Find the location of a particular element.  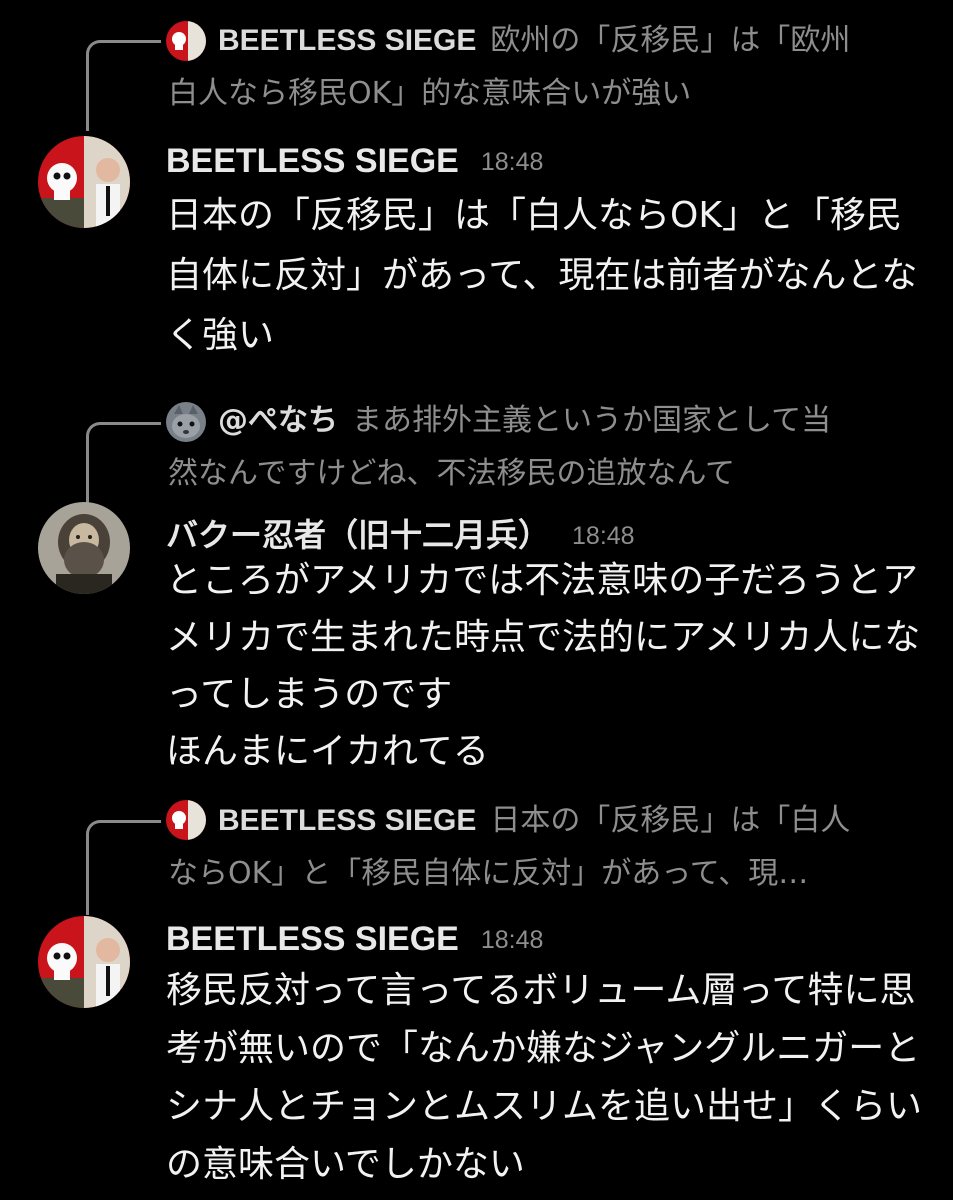

reply-text-line1: 欧州の「反移民」は「欧州 is located at coordinates (670, 40).